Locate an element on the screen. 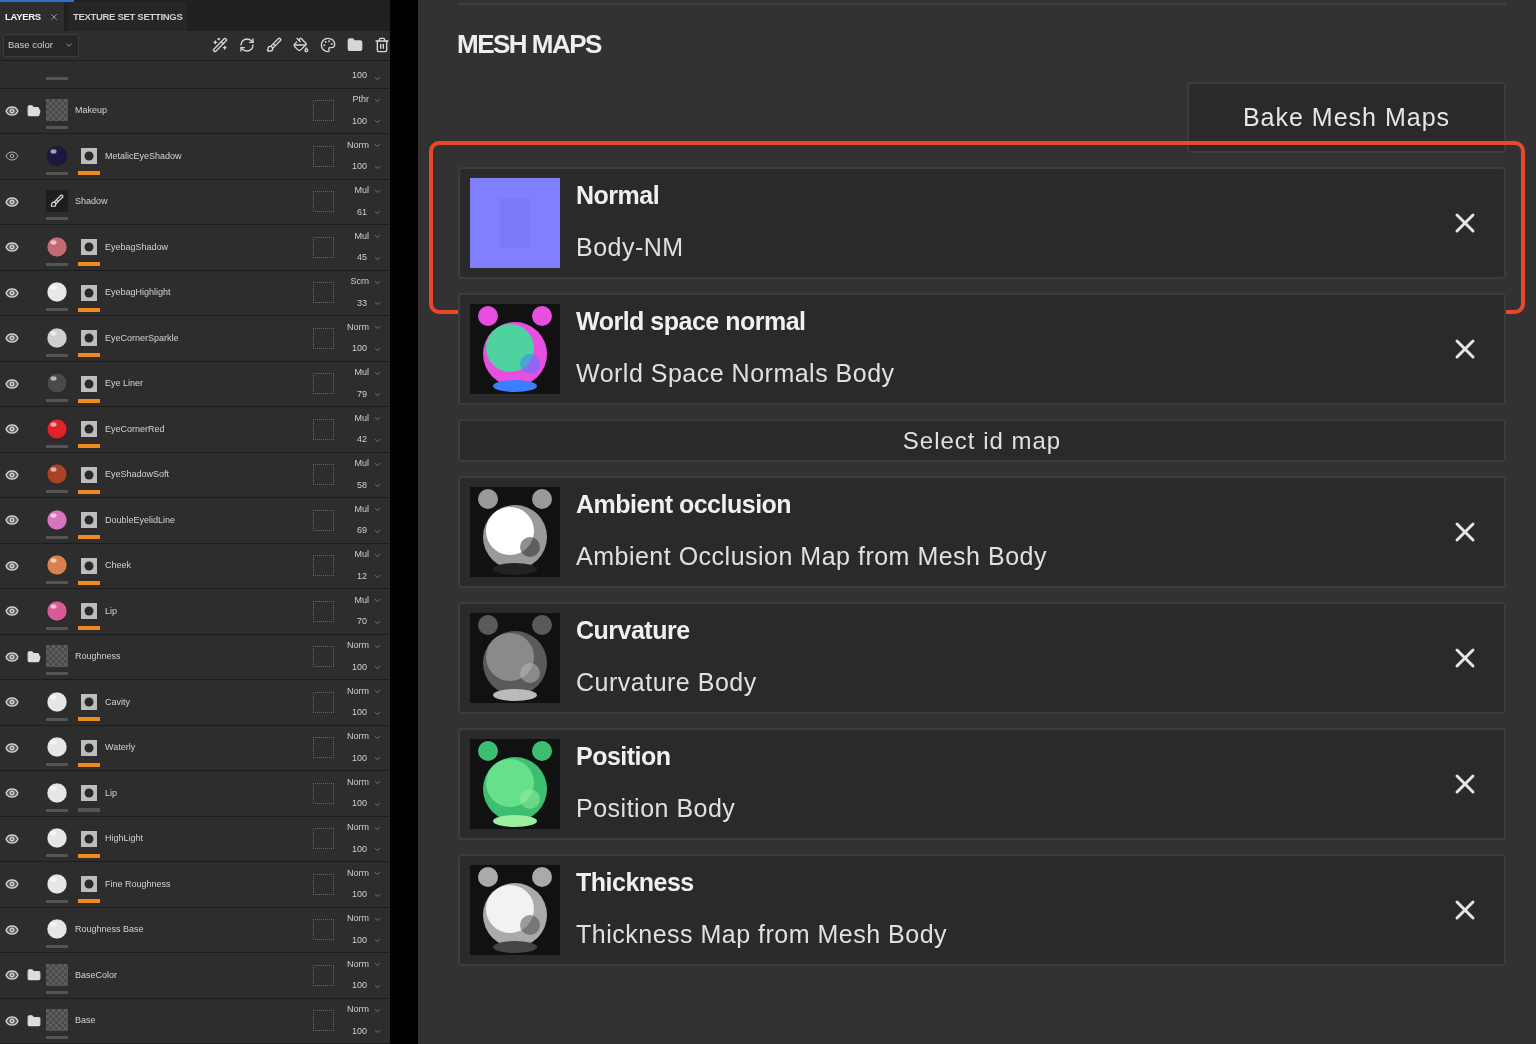 This screenshot has height=1044, width=1536. trash-icon is located at coordinates (382, 45).